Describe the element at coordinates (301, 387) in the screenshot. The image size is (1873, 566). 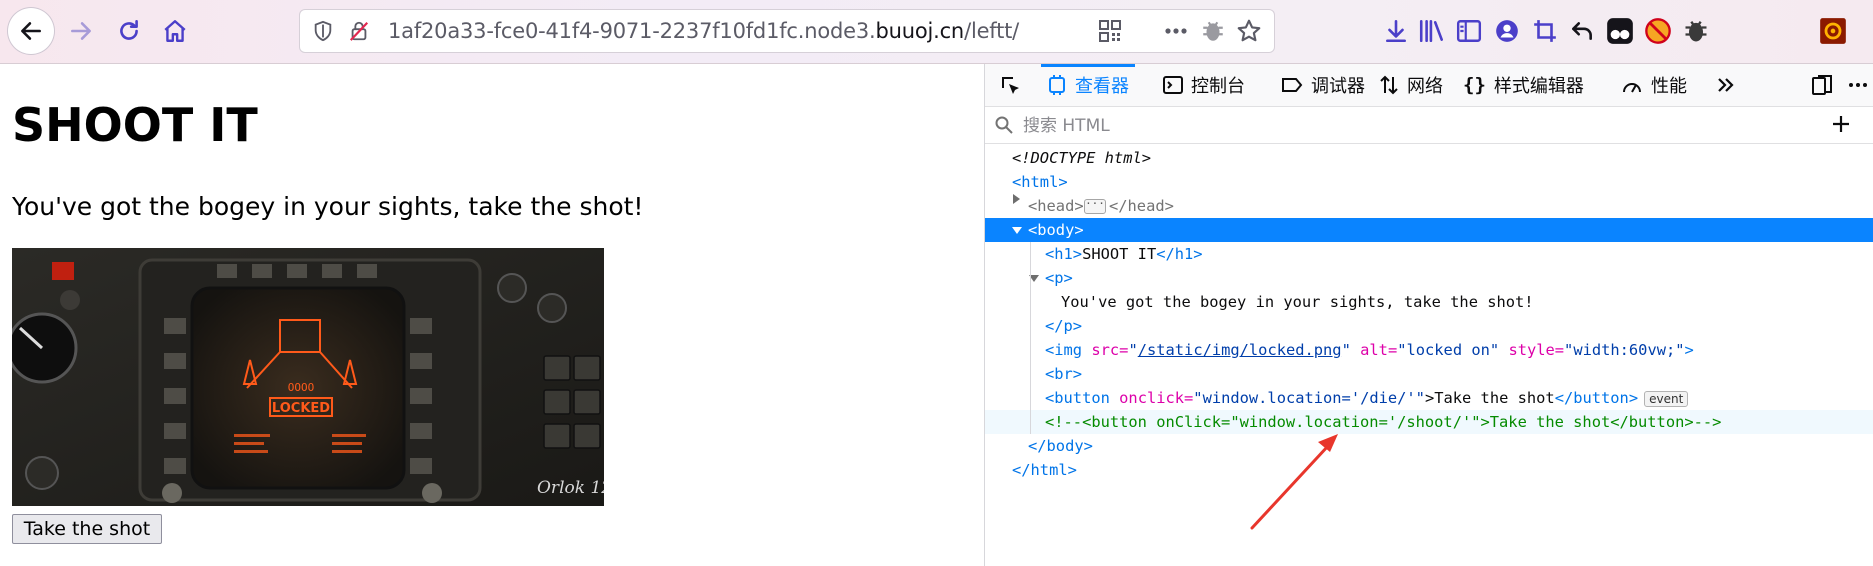
I see `svg-text: OOOO` at that location.